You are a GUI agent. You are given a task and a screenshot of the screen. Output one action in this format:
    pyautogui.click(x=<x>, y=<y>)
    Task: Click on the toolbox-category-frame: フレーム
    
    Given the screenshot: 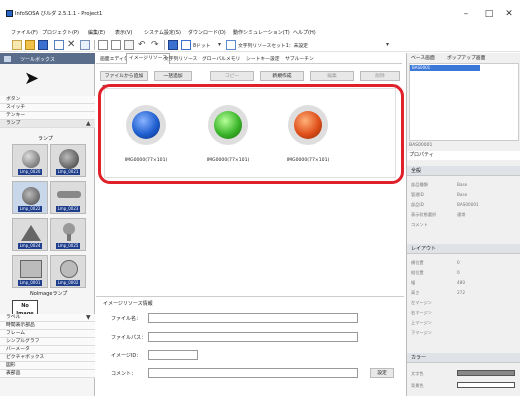 What is the action you would take?
    pyautogui.click(x=47, y=334)
    